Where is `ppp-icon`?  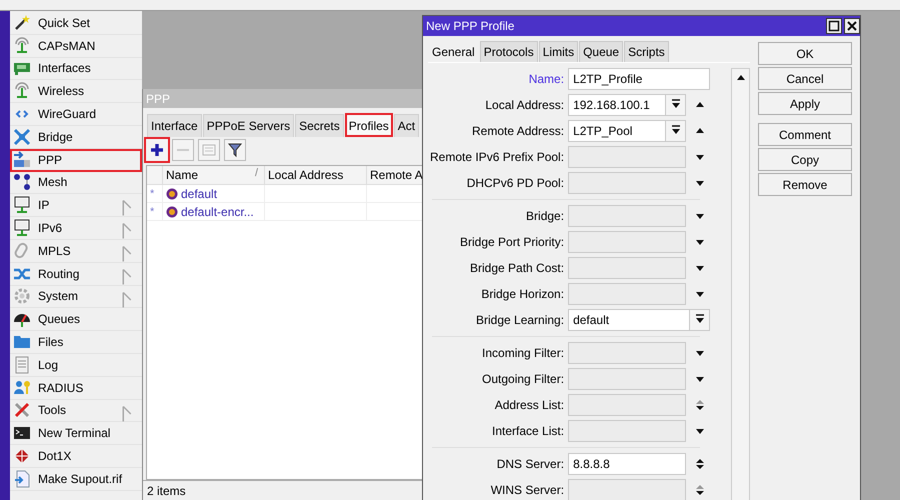
ppp-icon is located at coordinates (22, 159).